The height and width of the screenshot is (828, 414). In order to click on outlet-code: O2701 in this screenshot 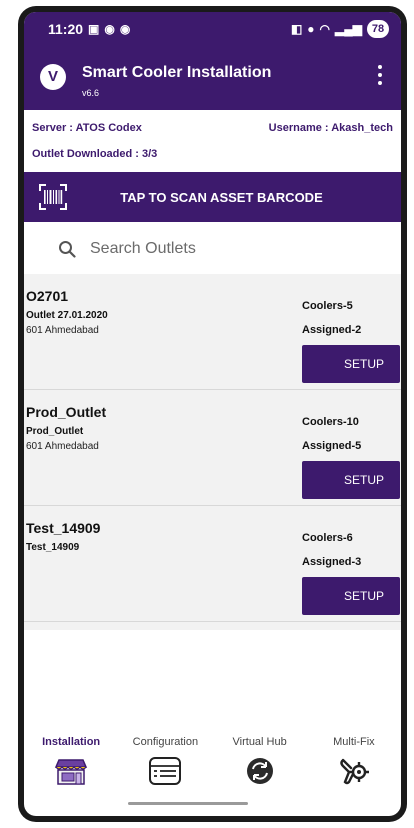, I will do `click(47, 296)`.